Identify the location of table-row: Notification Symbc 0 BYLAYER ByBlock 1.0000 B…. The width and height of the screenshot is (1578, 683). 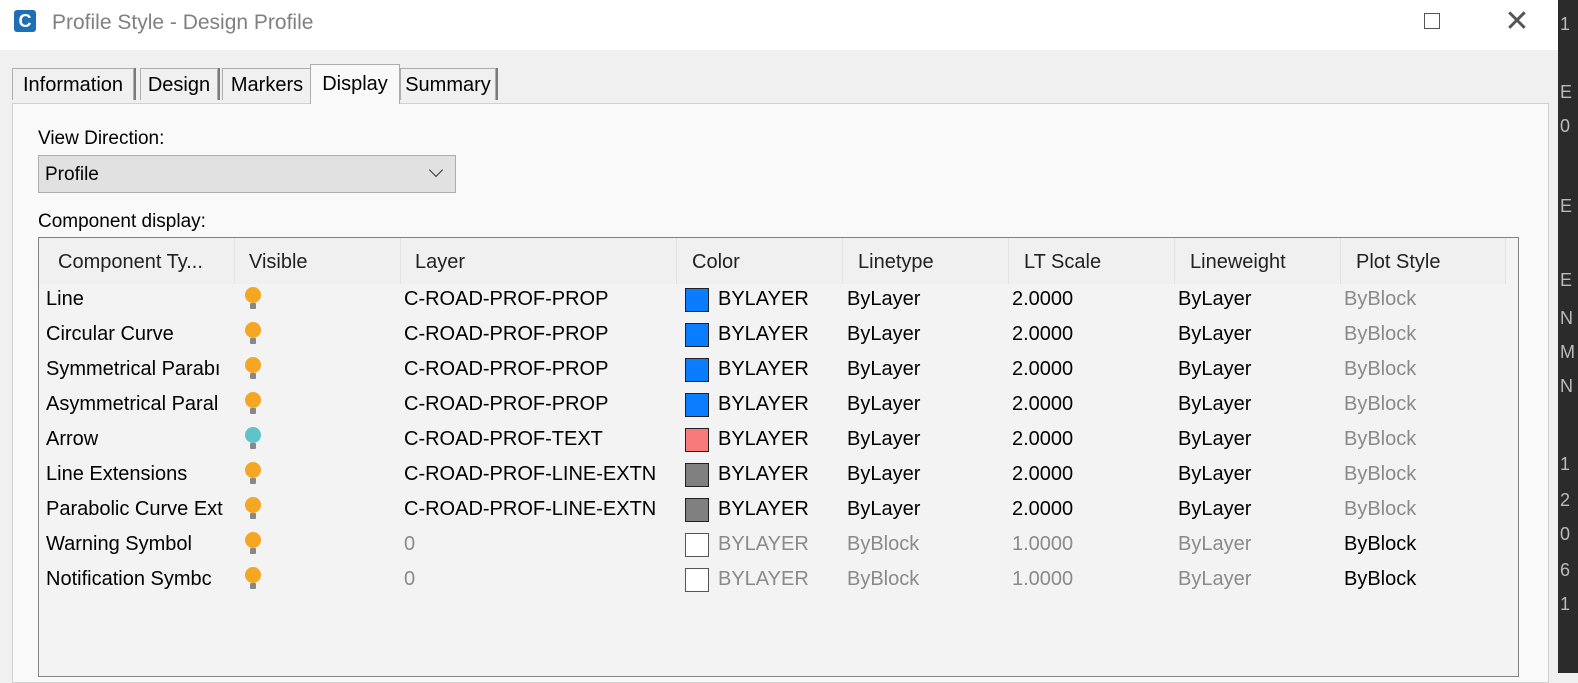
(772, 579).